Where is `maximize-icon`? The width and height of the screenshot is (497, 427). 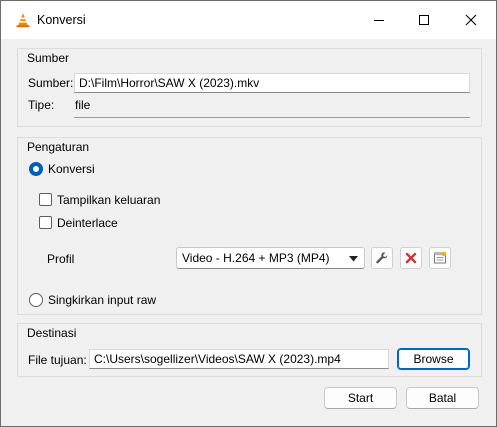
maximize-icon is located at coordinates (424, 20).